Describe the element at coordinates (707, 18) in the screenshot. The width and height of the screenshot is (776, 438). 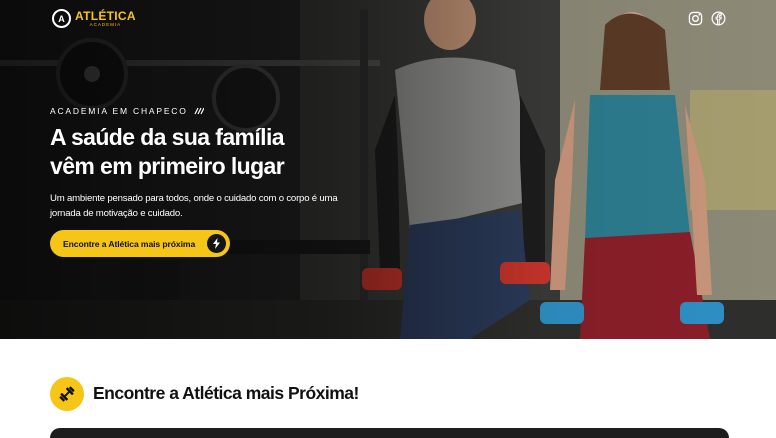
I see `social-links` at that location.